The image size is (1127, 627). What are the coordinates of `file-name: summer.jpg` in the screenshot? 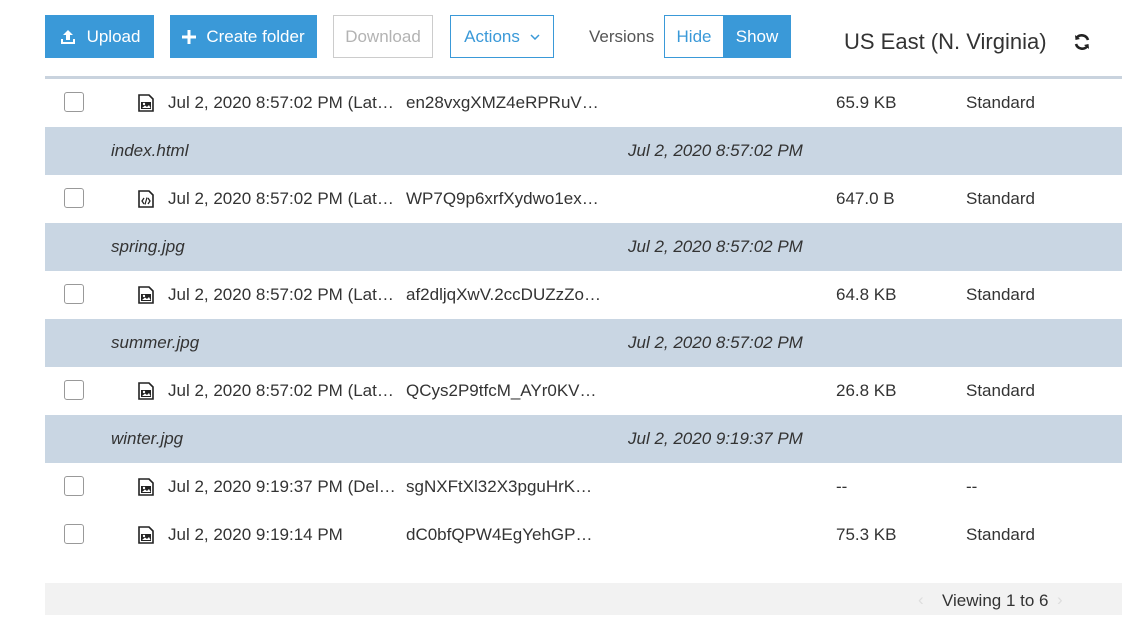 It's located at (155, 343).